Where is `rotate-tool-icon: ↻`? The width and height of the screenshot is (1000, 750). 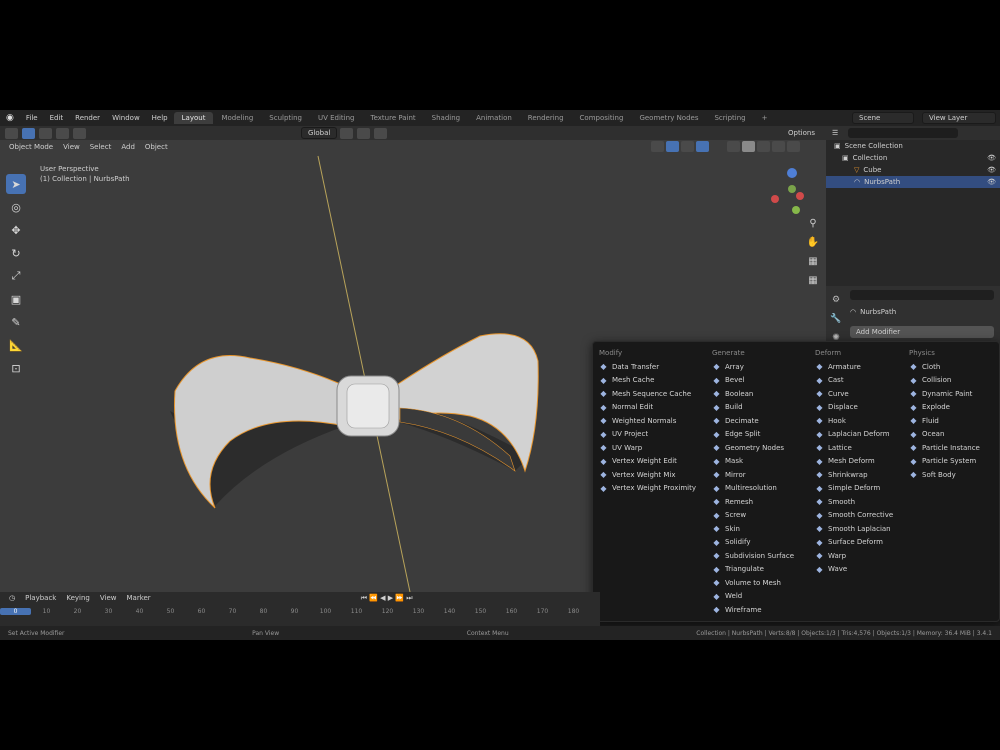 rotate-tool-icon: ↻ is located at coordinates (16, 253).